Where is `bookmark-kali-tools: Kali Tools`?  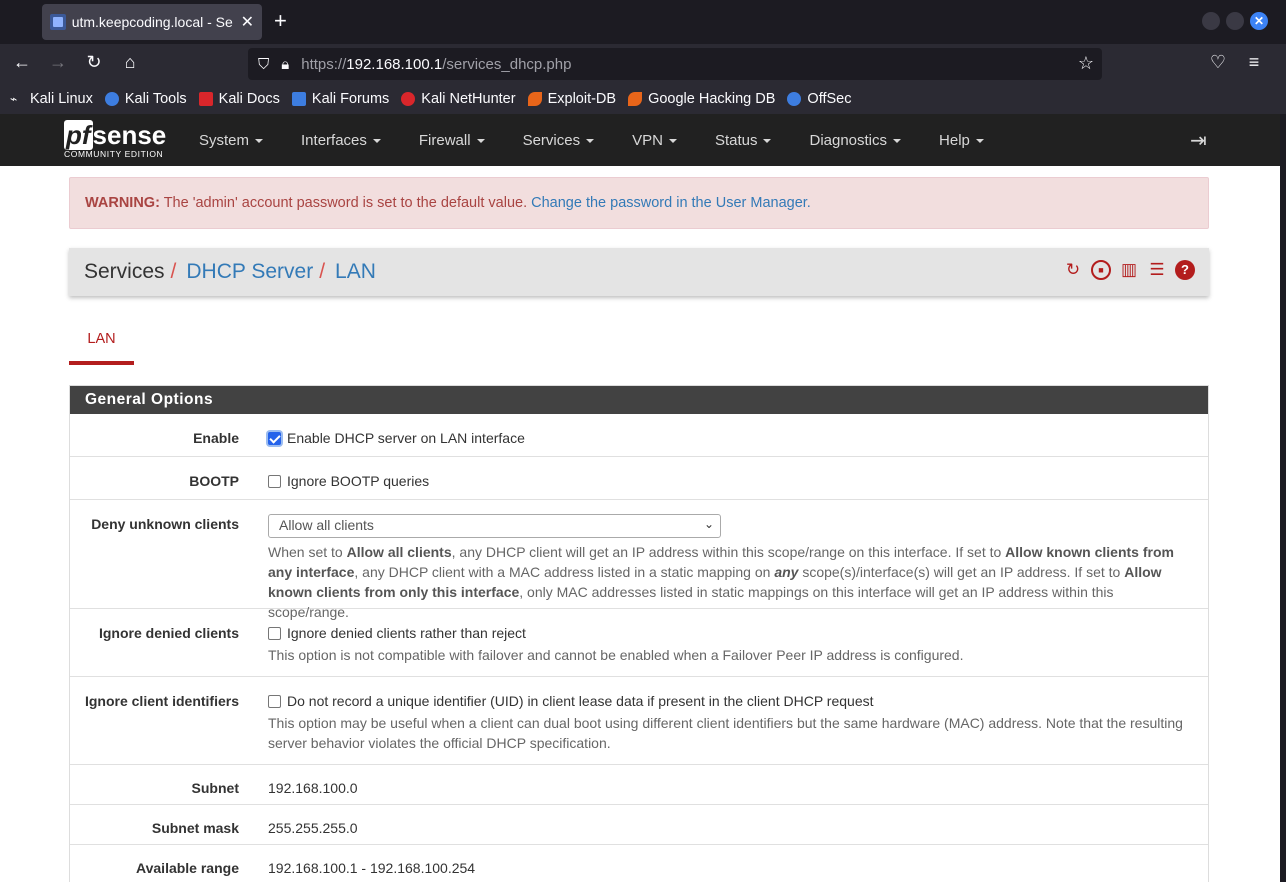
bookmark-kali-tools: Kali Tools is located at coordinates (145, 99).